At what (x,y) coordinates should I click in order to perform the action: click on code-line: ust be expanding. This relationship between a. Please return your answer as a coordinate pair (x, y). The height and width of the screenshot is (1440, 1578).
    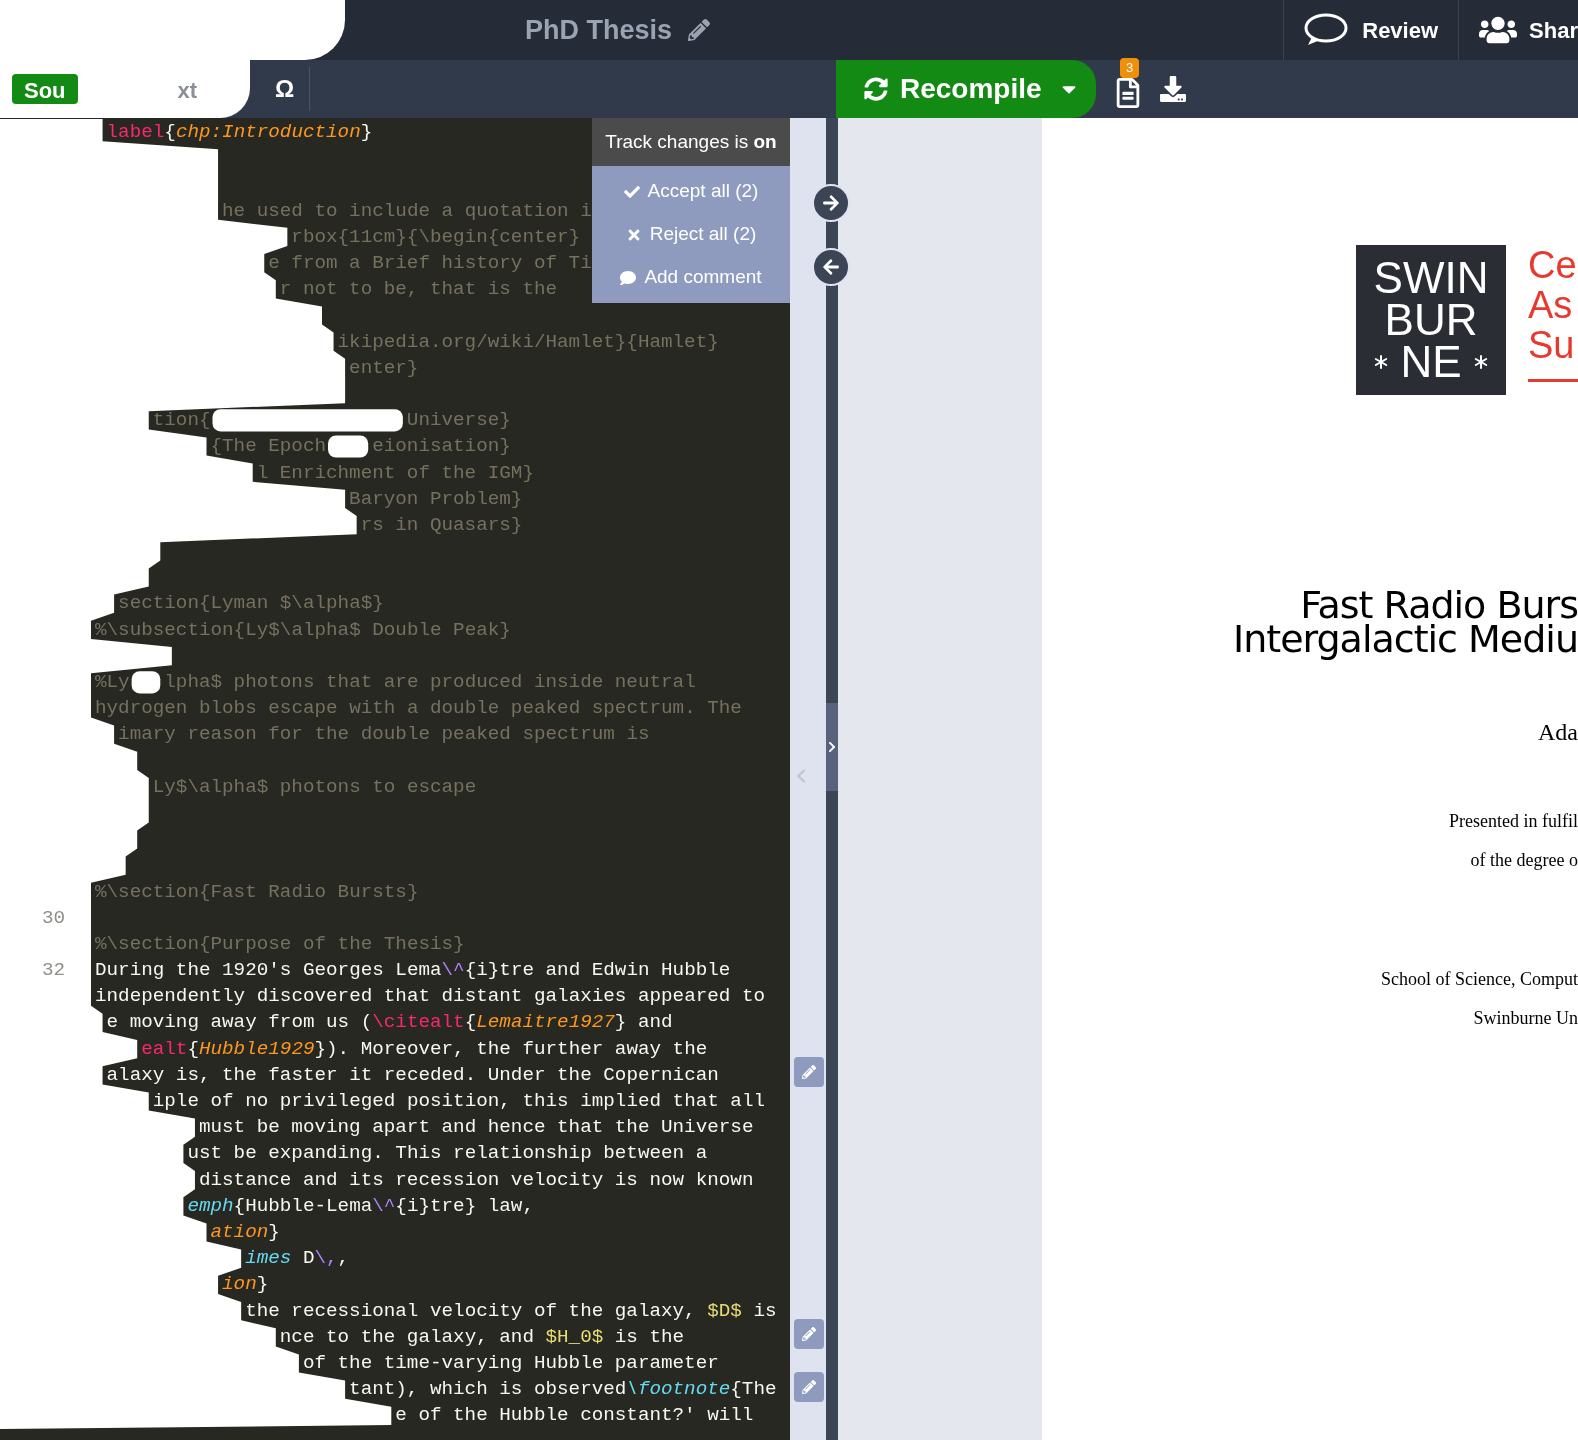
    Looking at the image, I should click on (447, 1154).